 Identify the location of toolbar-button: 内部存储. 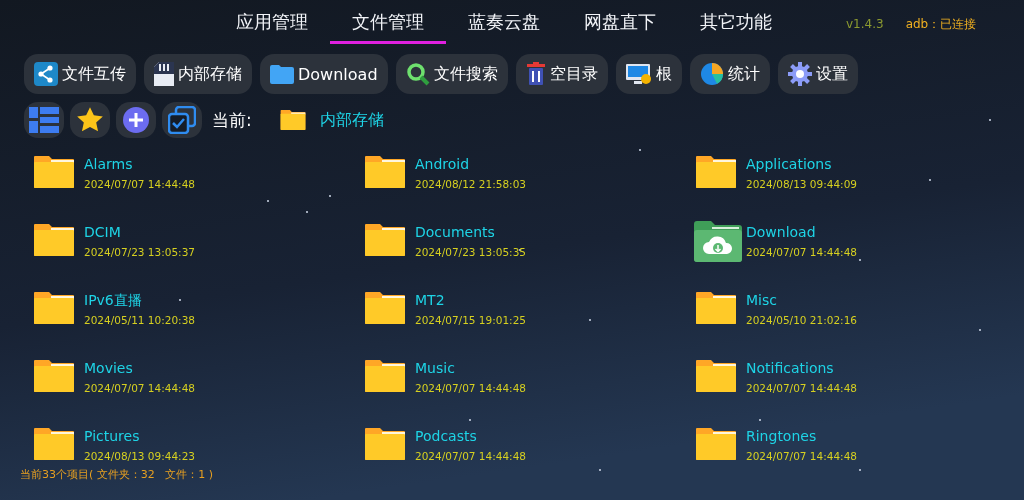
(198, 74).